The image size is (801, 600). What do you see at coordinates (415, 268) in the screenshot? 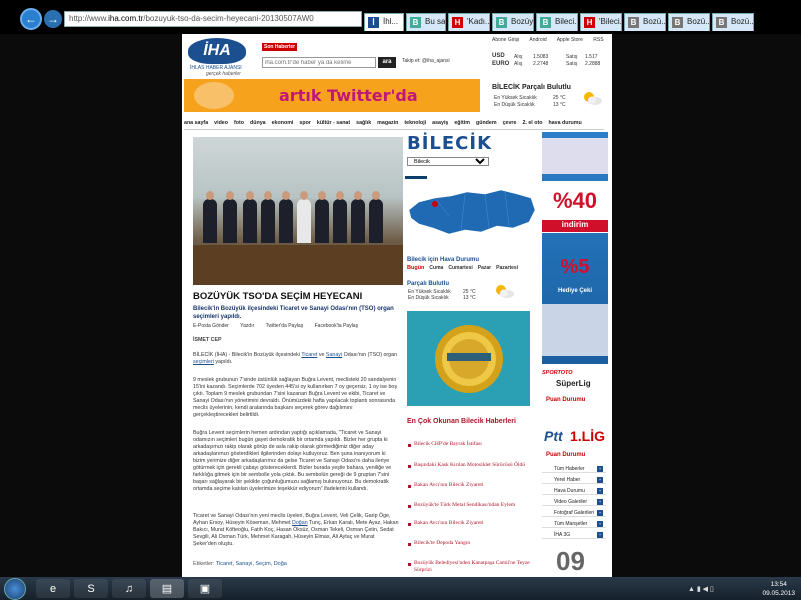
I see `today-tab: Bugün` at bounding box center [415, 268].